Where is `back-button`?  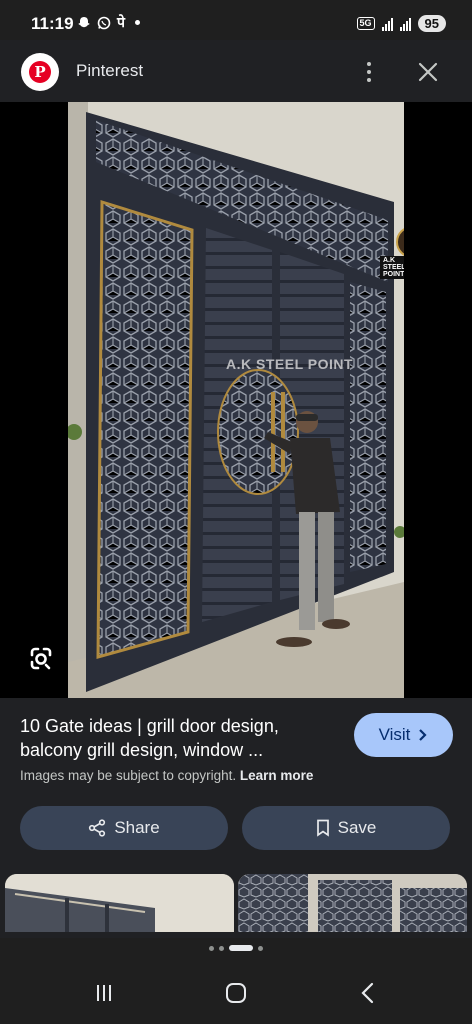
back-button is located at coordinates (368, 993).